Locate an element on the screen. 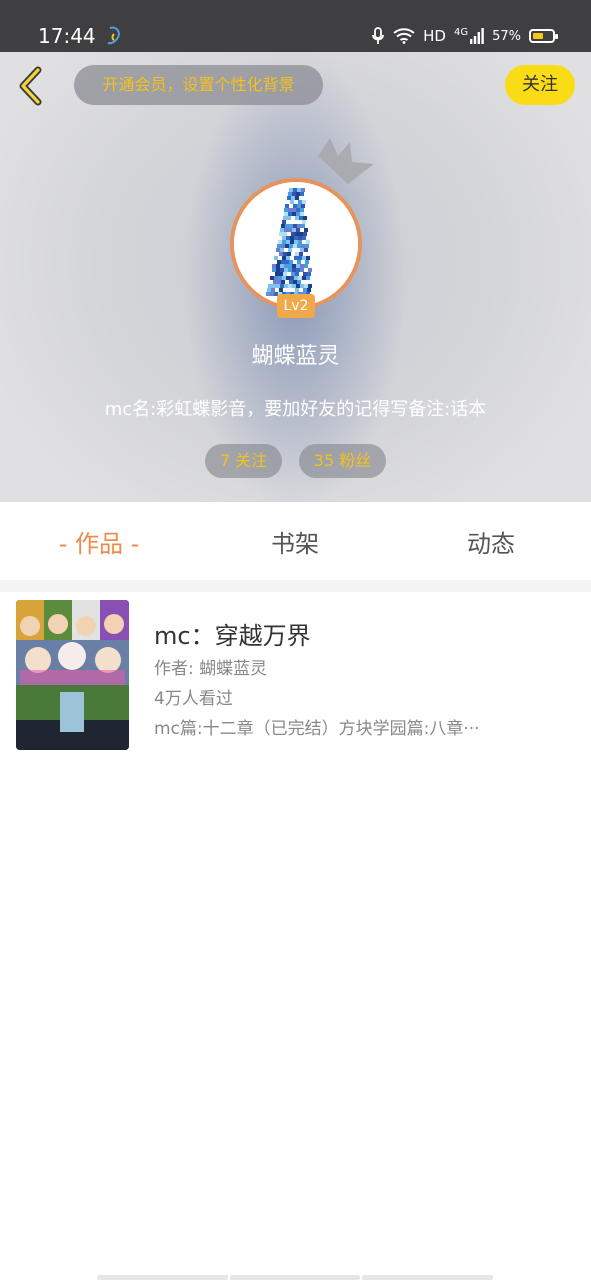 The height and width of the screenshot is (1280, 591). work-author: 作者: 蝴蝶蓝灵 is located at coordinates (211, 669).